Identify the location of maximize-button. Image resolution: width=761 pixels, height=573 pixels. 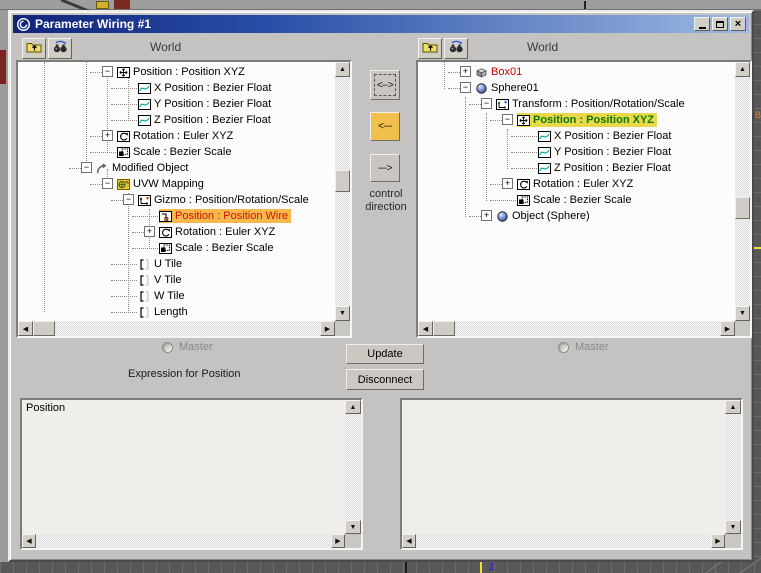
(720, 24).